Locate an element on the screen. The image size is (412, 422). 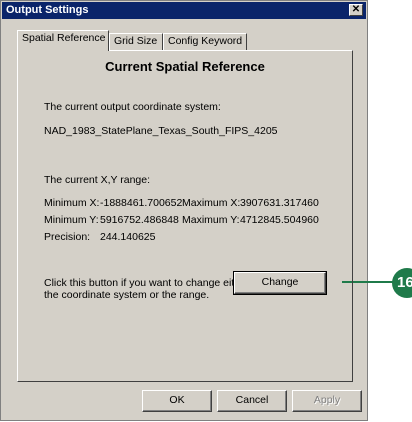
max-x-value: 3907631.317460 is located at coordinates (279, 203).